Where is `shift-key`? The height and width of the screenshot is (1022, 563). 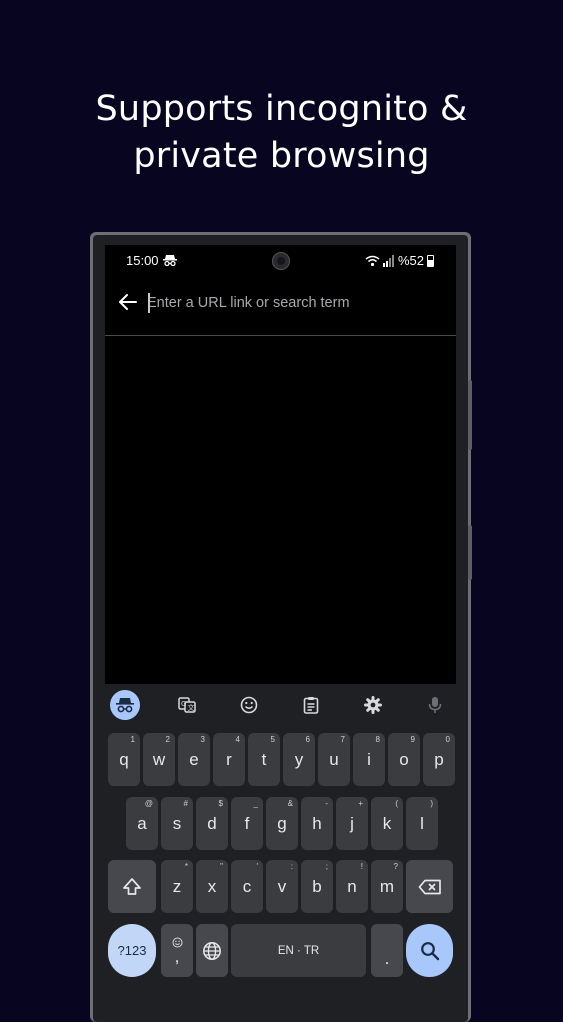
shift-key is located at coordinates (132, 886).